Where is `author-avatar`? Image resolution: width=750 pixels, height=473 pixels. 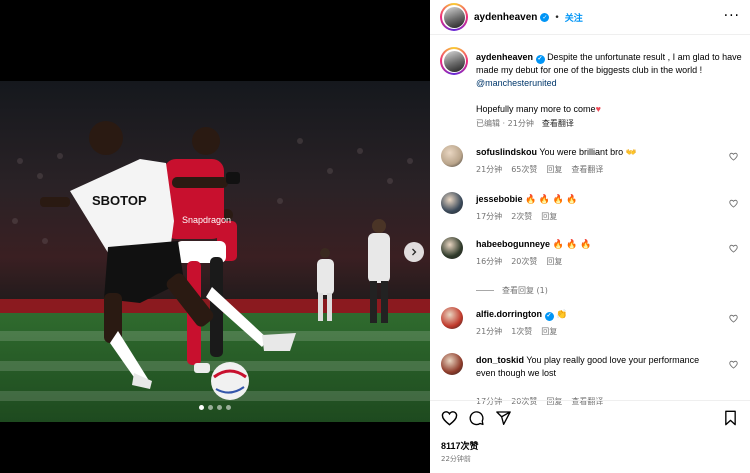
author-avatar is located at coordinates (454, 17).